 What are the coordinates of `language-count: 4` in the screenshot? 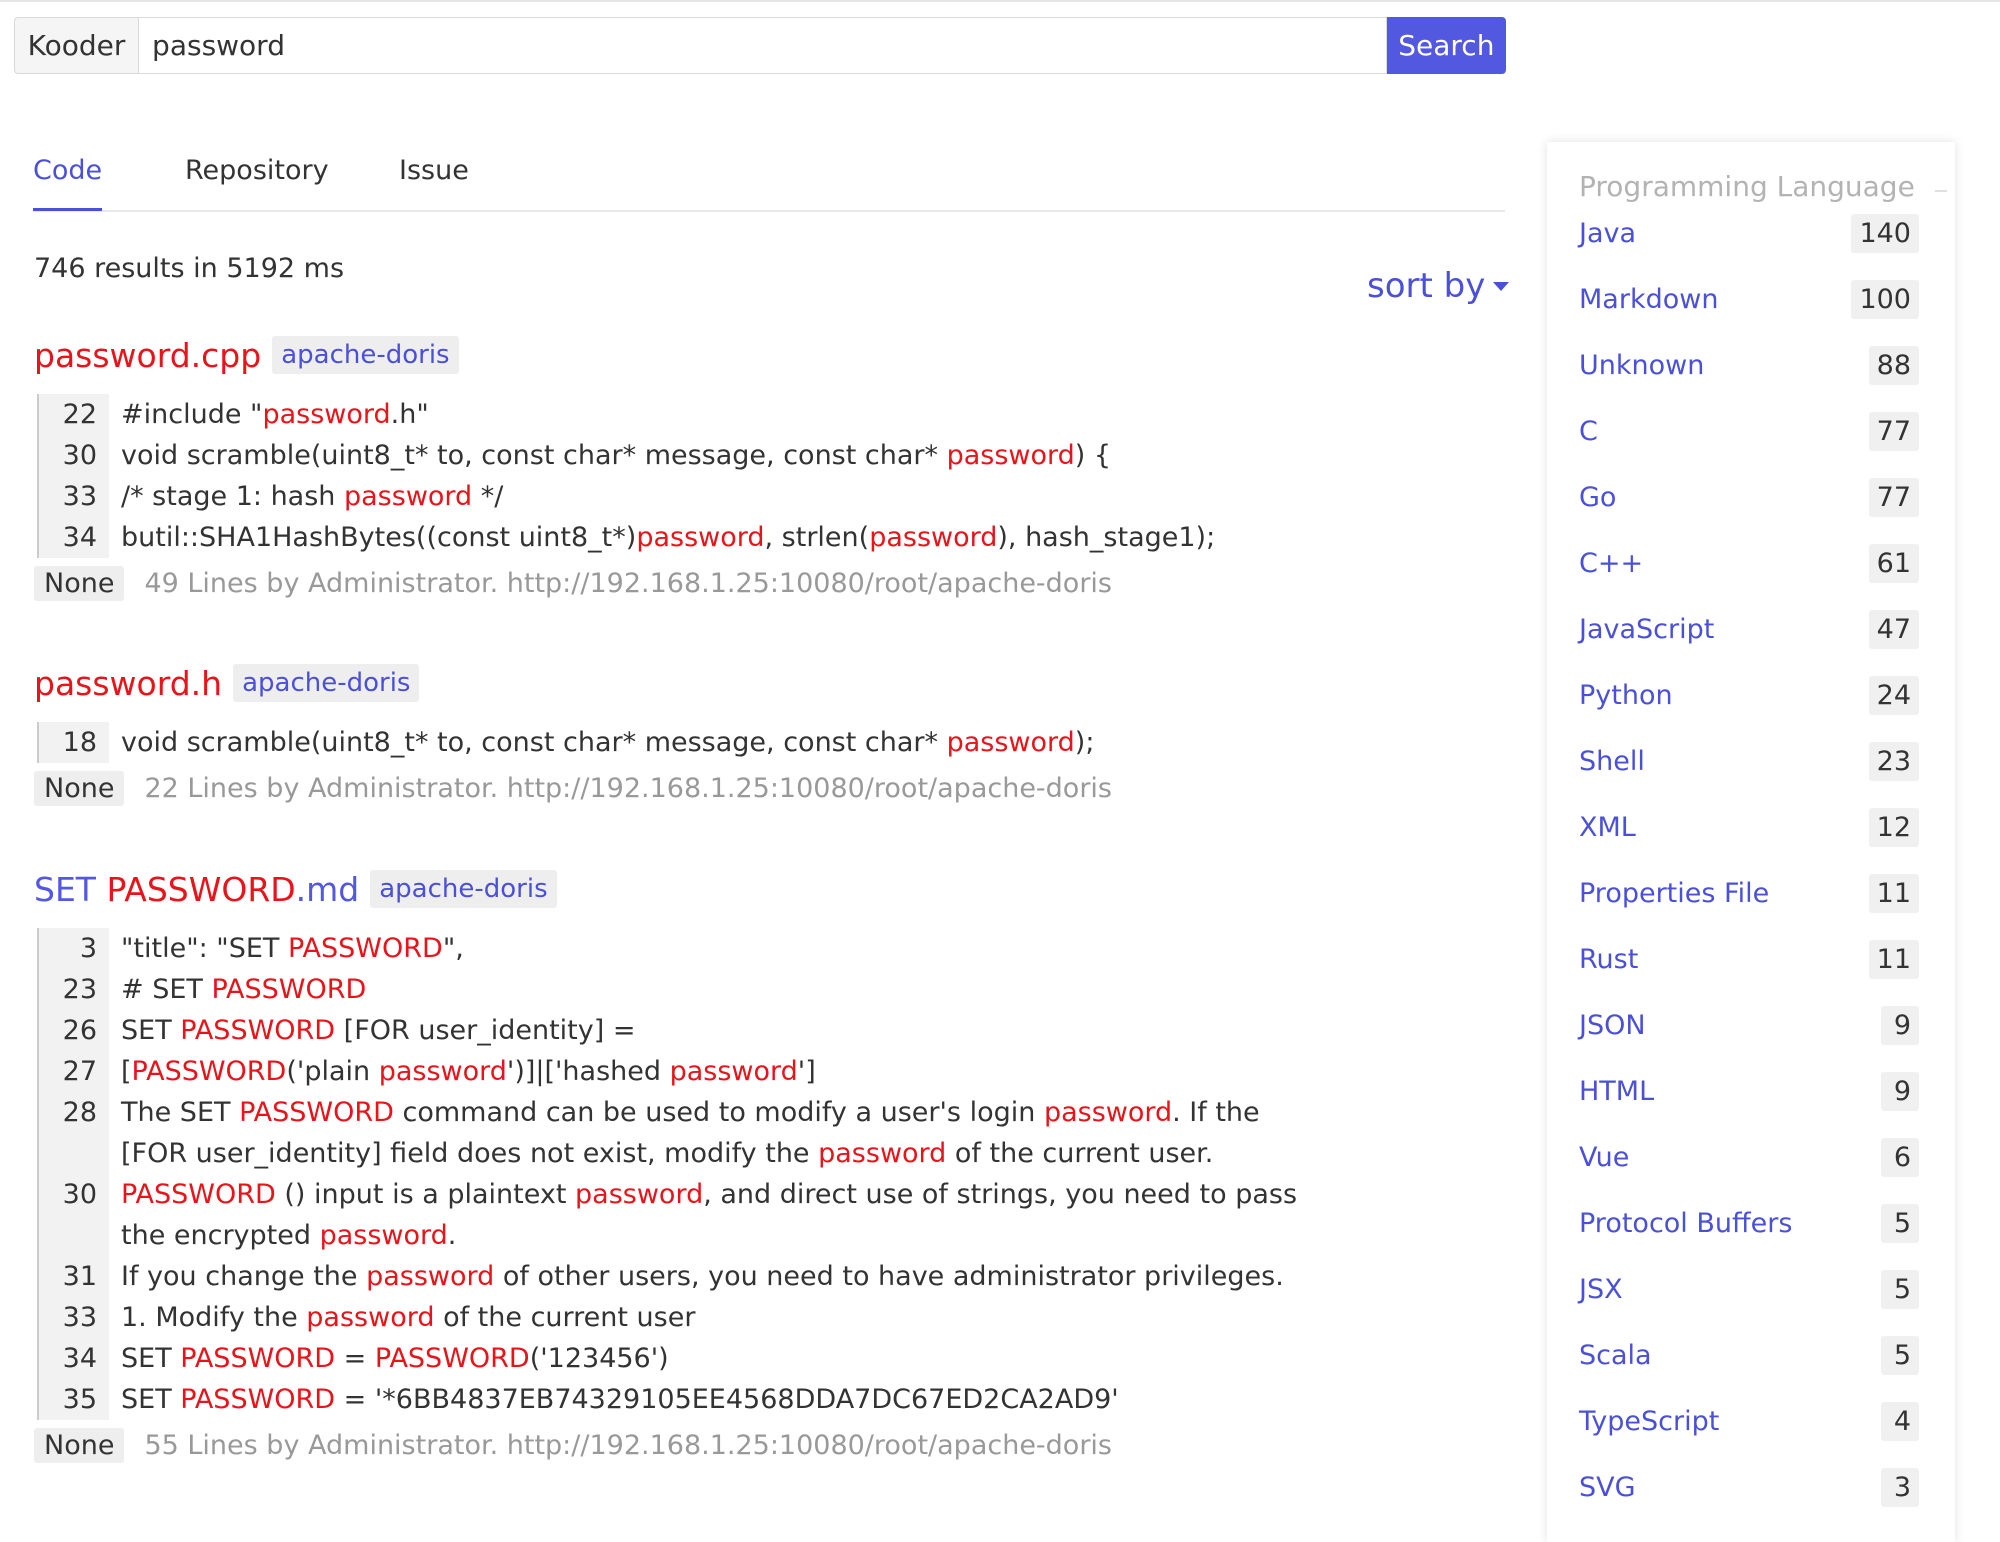 It's located at (1900, 1421).